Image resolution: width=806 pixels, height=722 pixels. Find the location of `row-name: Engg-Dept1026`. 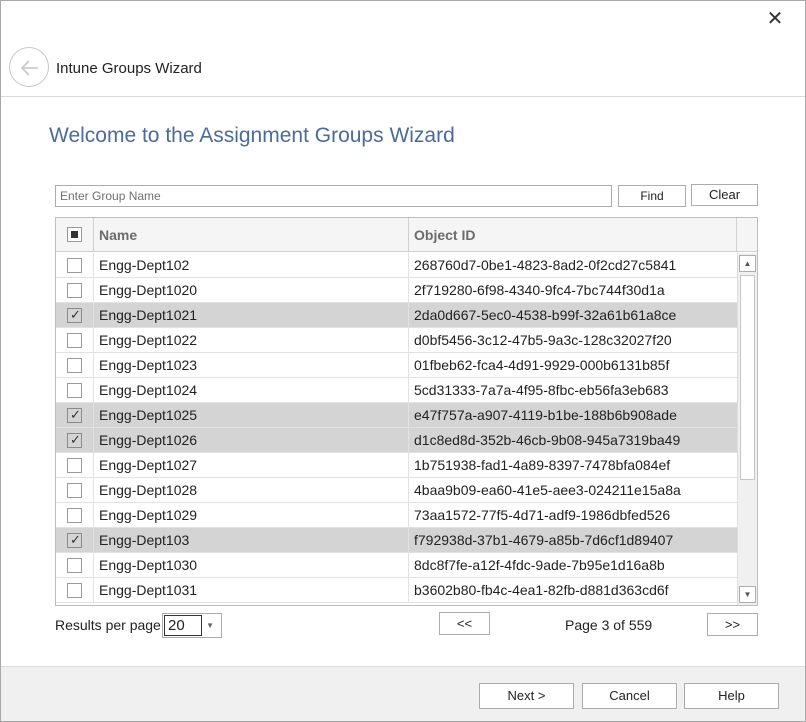

row-name: Engg-Dept1026 is located at coordinates (251, 440).